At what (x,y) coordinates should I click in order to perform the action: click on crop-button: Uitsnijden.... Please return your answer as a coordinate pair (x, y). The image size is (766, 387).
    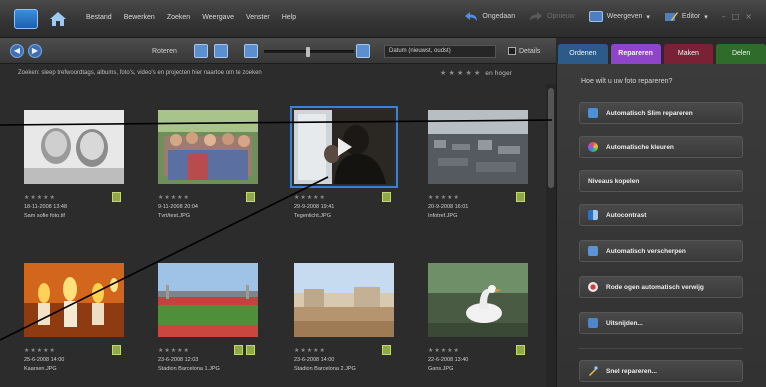
    Looking at the image, I should click on (661, 323).